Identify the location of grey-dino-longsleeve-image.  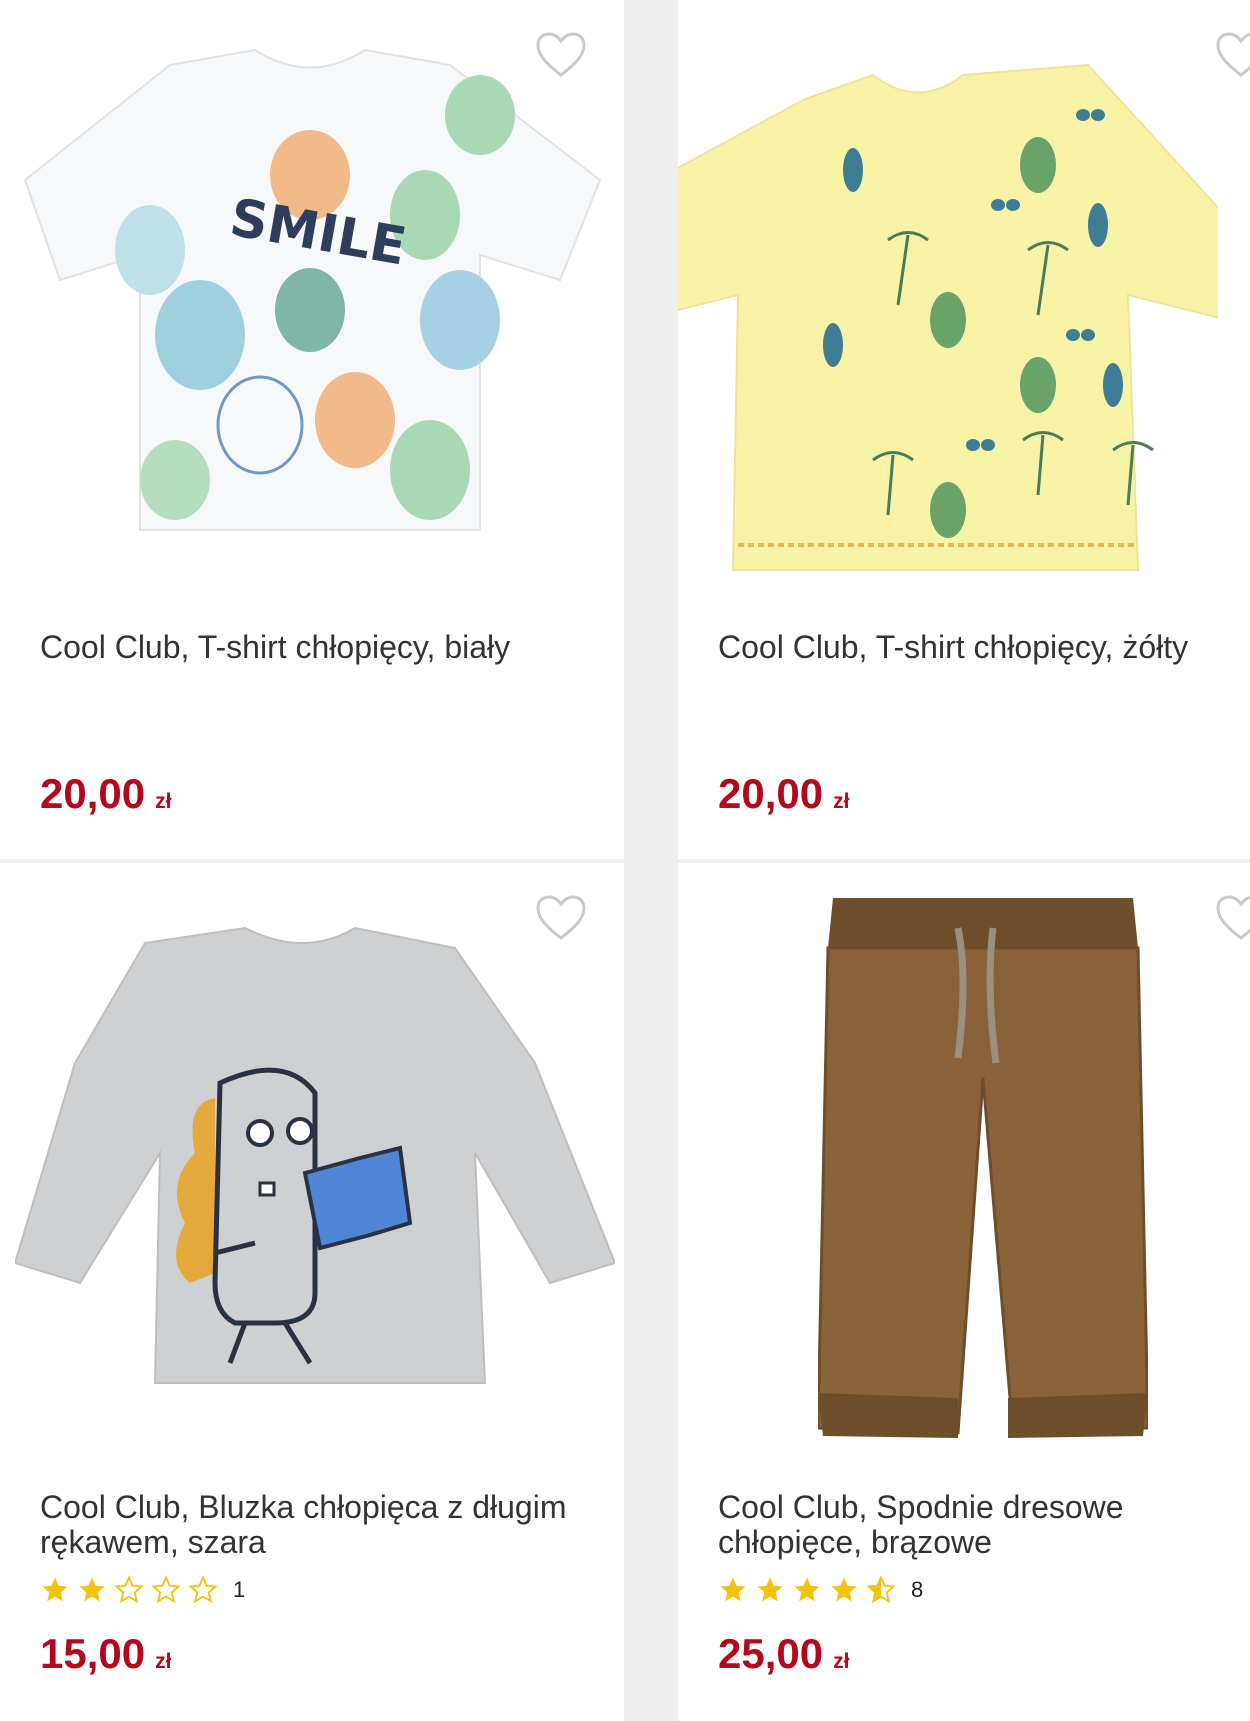
(315, 1158).